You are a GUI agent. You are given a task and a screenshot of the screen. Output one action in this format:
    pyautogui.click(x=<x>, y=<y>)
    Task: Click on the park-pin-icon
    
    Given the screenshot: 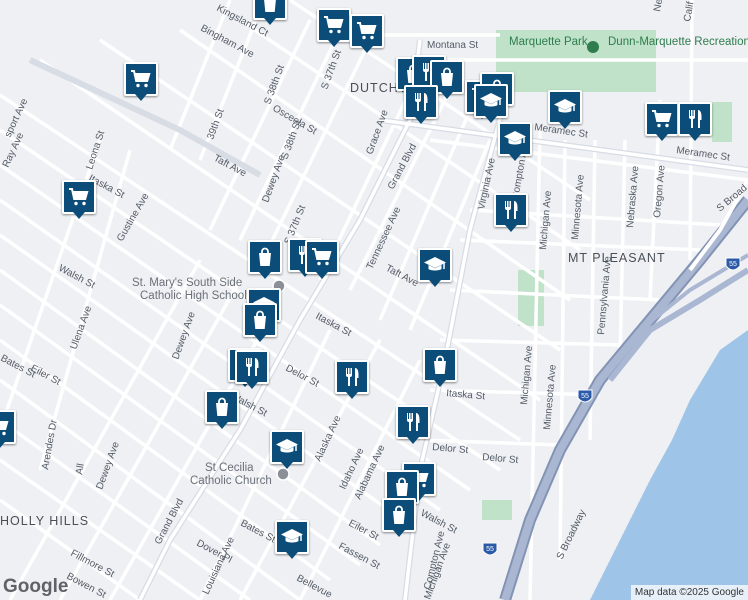 What is the action you would take?
    pyautogui.click(x=593, y=47)
    